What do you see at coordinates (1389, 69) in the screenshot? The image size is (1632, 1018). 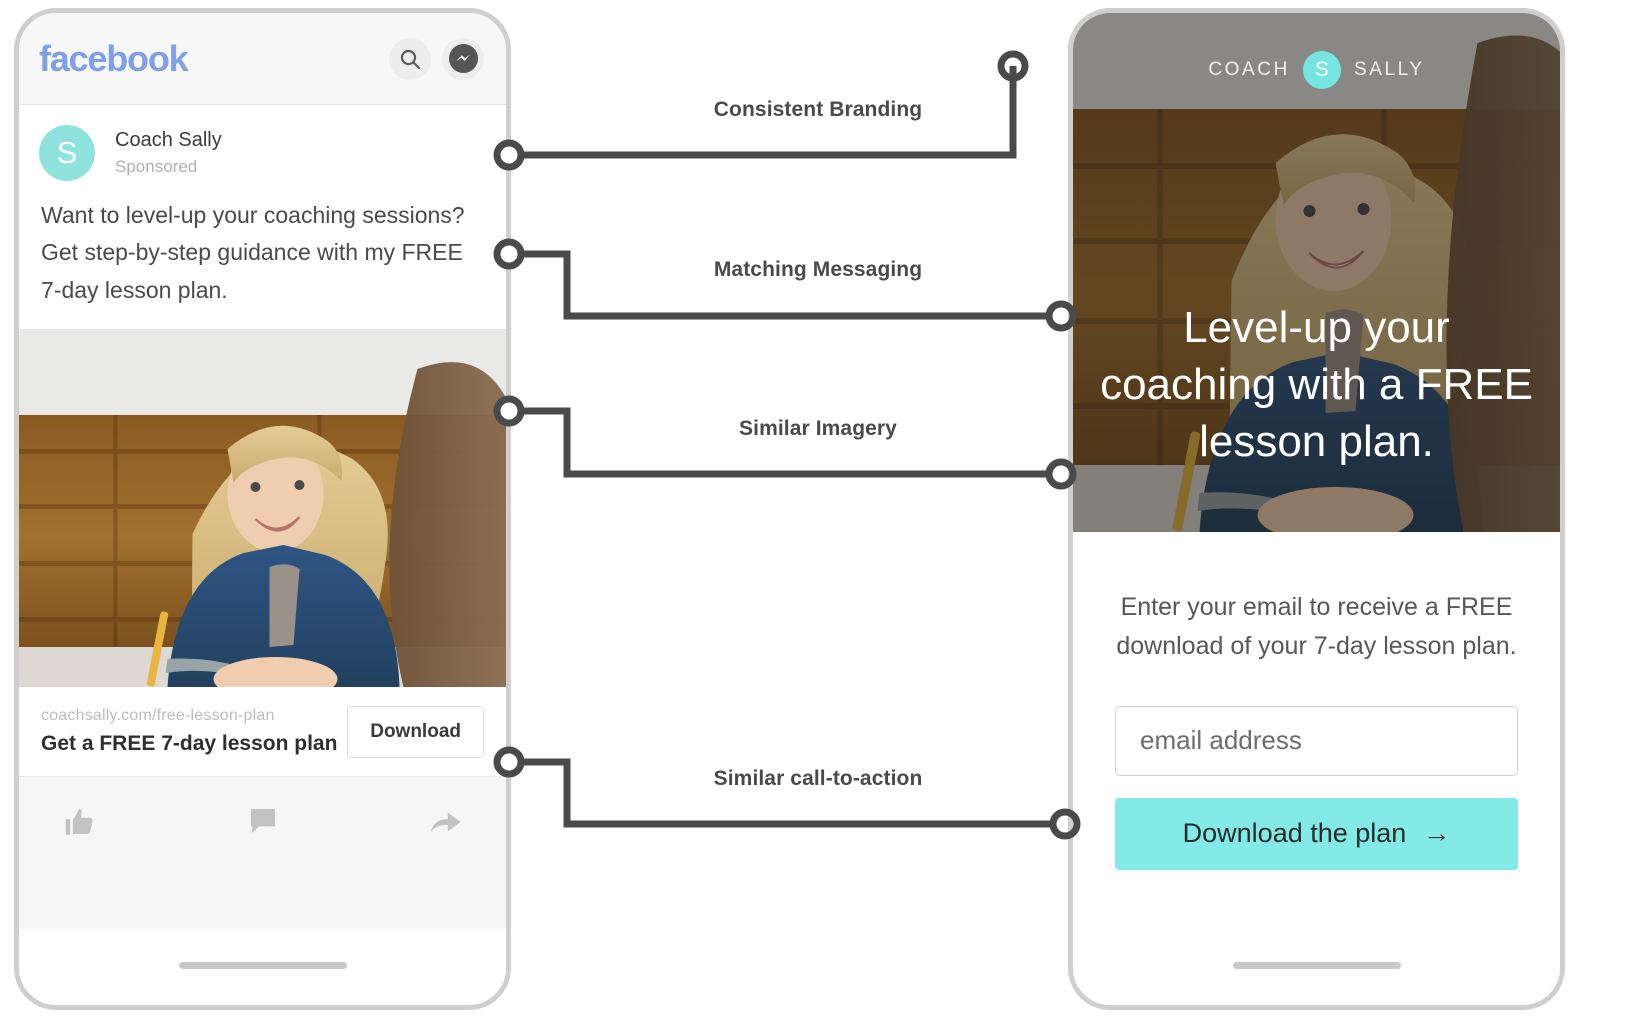 I see `brand-word-sally: SALLY` at bounding box center [1389, 69].